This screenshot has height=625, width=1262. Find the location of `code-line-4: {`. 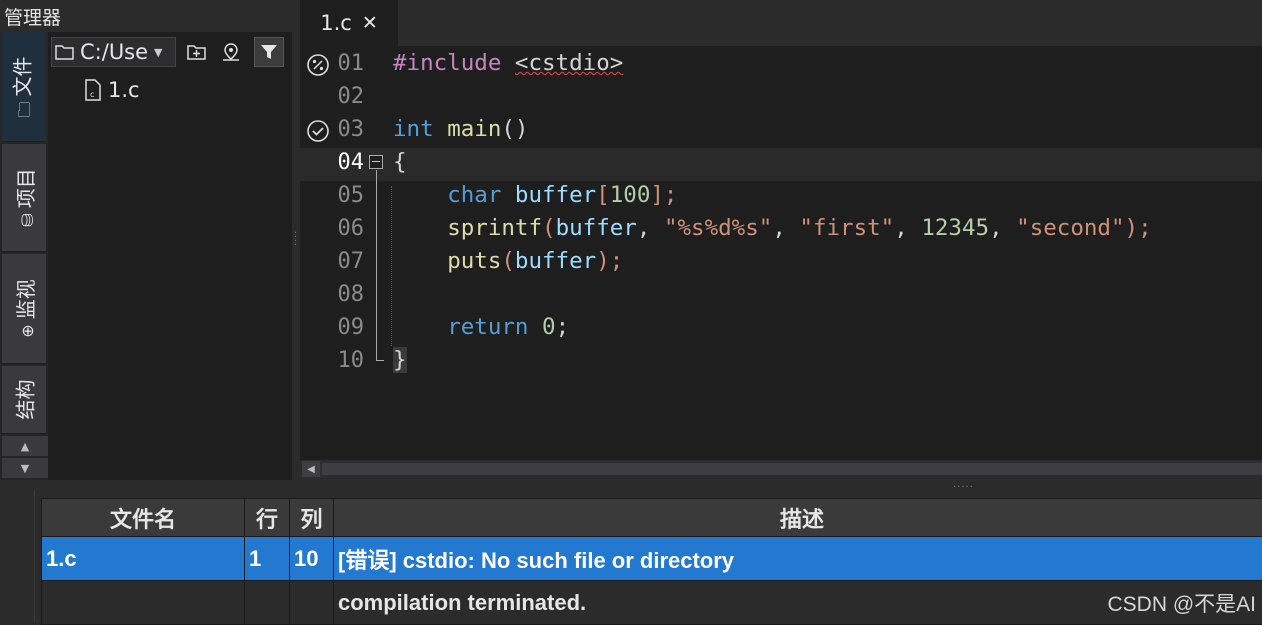

code-line-4: { is located at coordinates (400, 162).